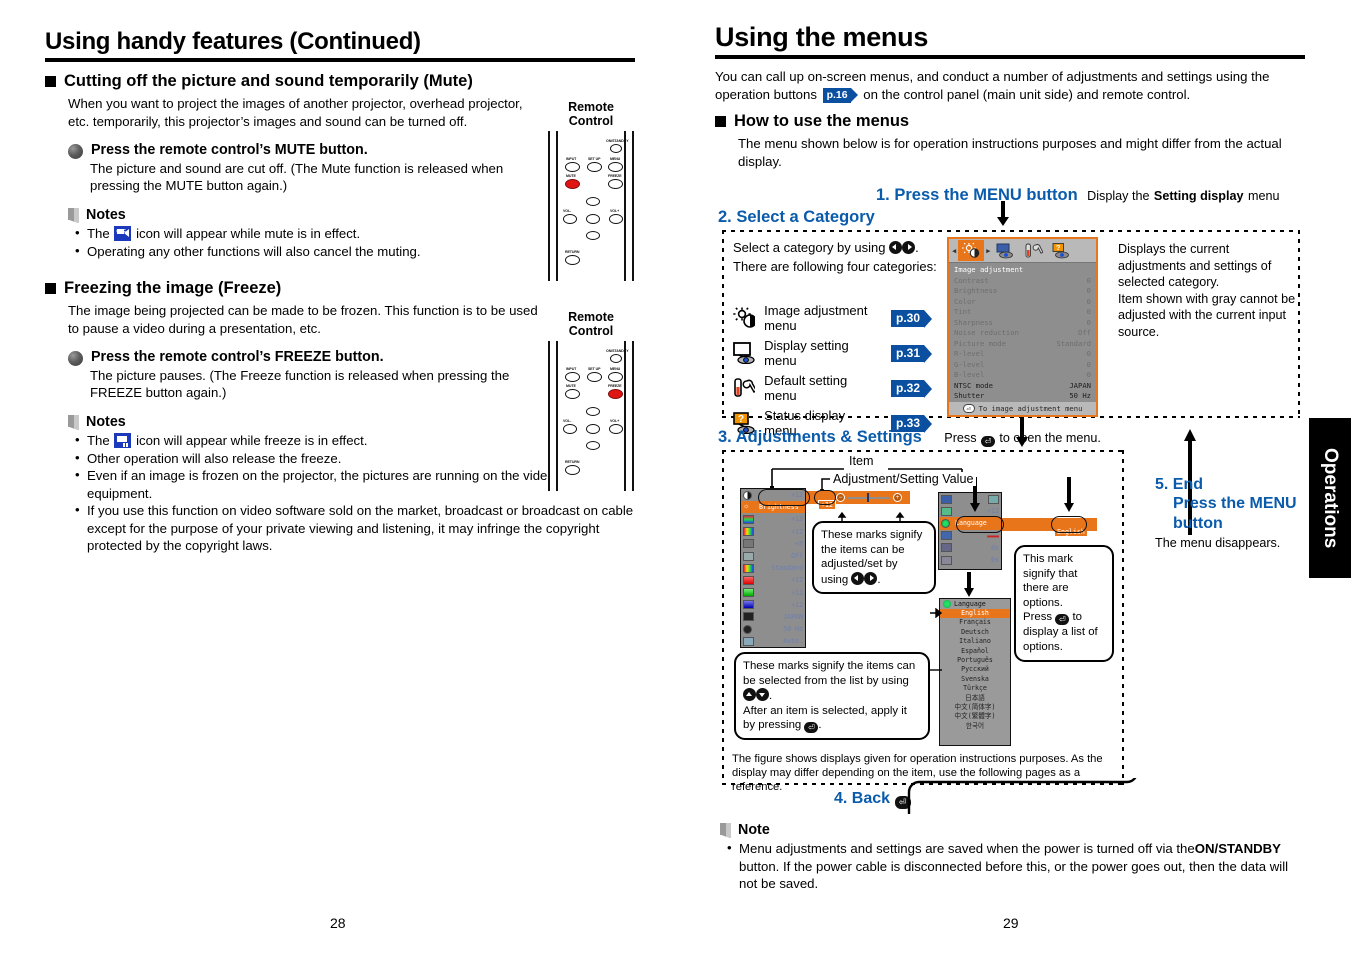 Image resolution: width=1351 pixels, height=954 pixels. What do you see at coordinates (572, 167) in the screenshot?
I see `remote-input-button` at bounding box center [572, 167].